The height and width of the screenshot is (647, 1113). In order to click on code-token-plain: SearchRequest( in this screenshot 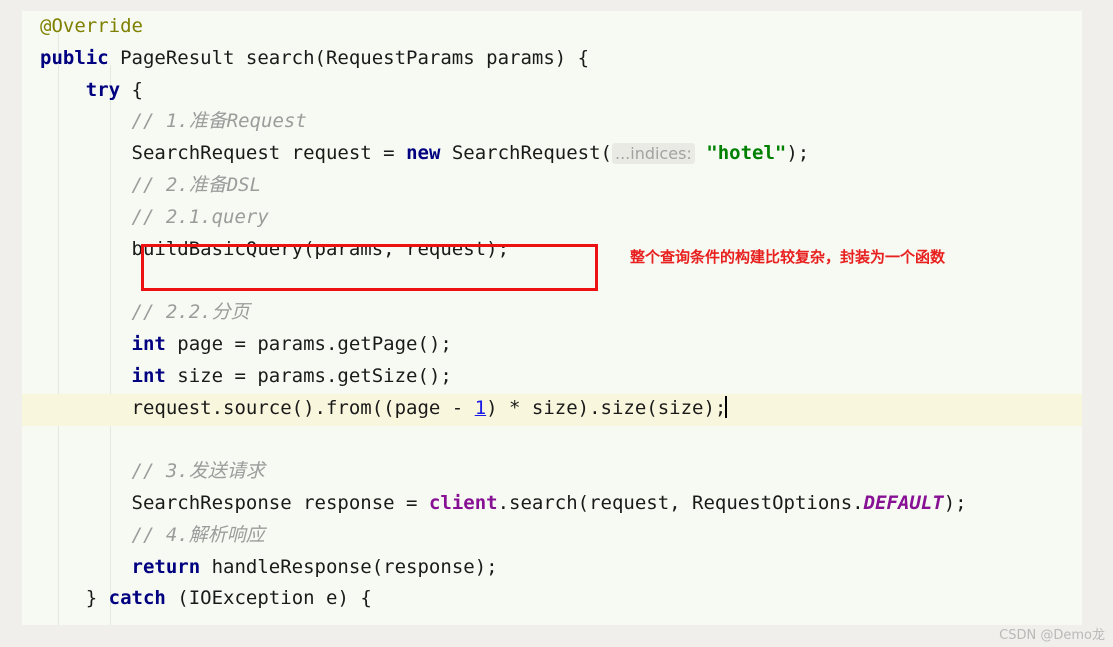, I will do `click(526, 153)`.